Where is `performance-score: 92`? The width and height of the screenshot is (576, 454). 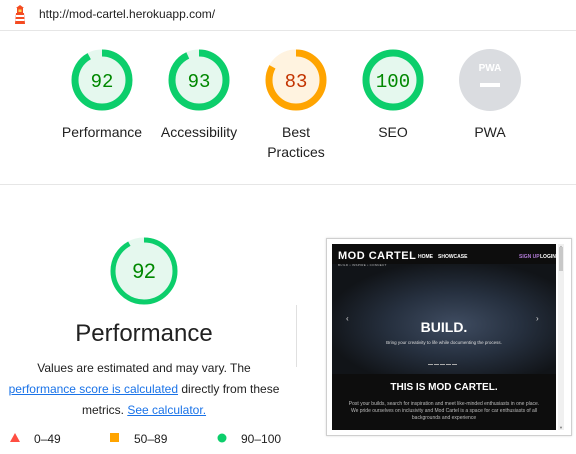 performance-score: 92 is located at coordinates (143, 271).